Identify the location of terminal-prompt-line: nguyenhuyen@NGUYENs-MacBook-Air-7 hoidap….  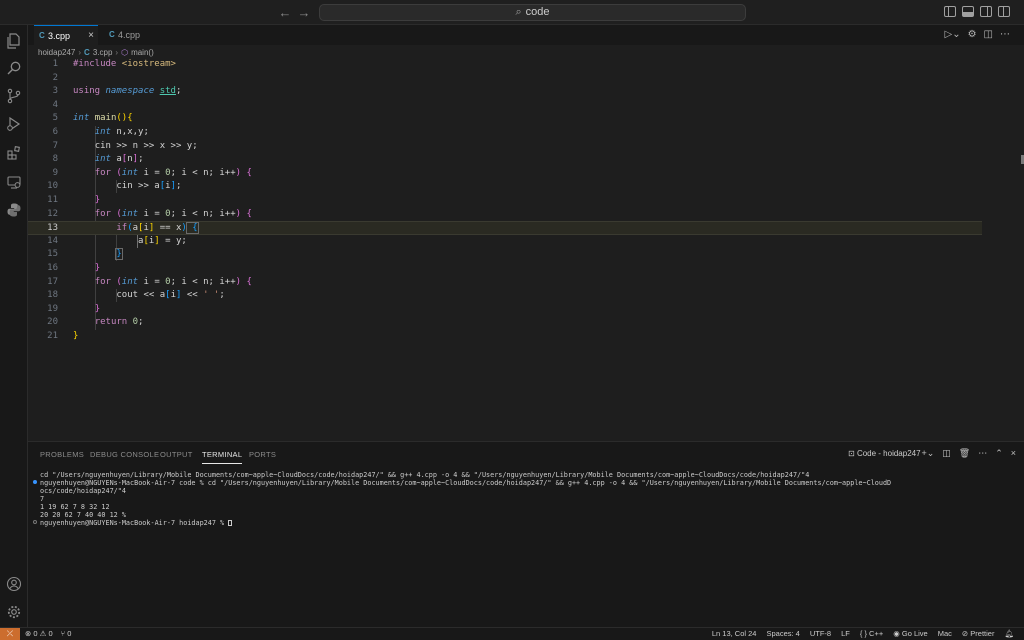
(465, 523).